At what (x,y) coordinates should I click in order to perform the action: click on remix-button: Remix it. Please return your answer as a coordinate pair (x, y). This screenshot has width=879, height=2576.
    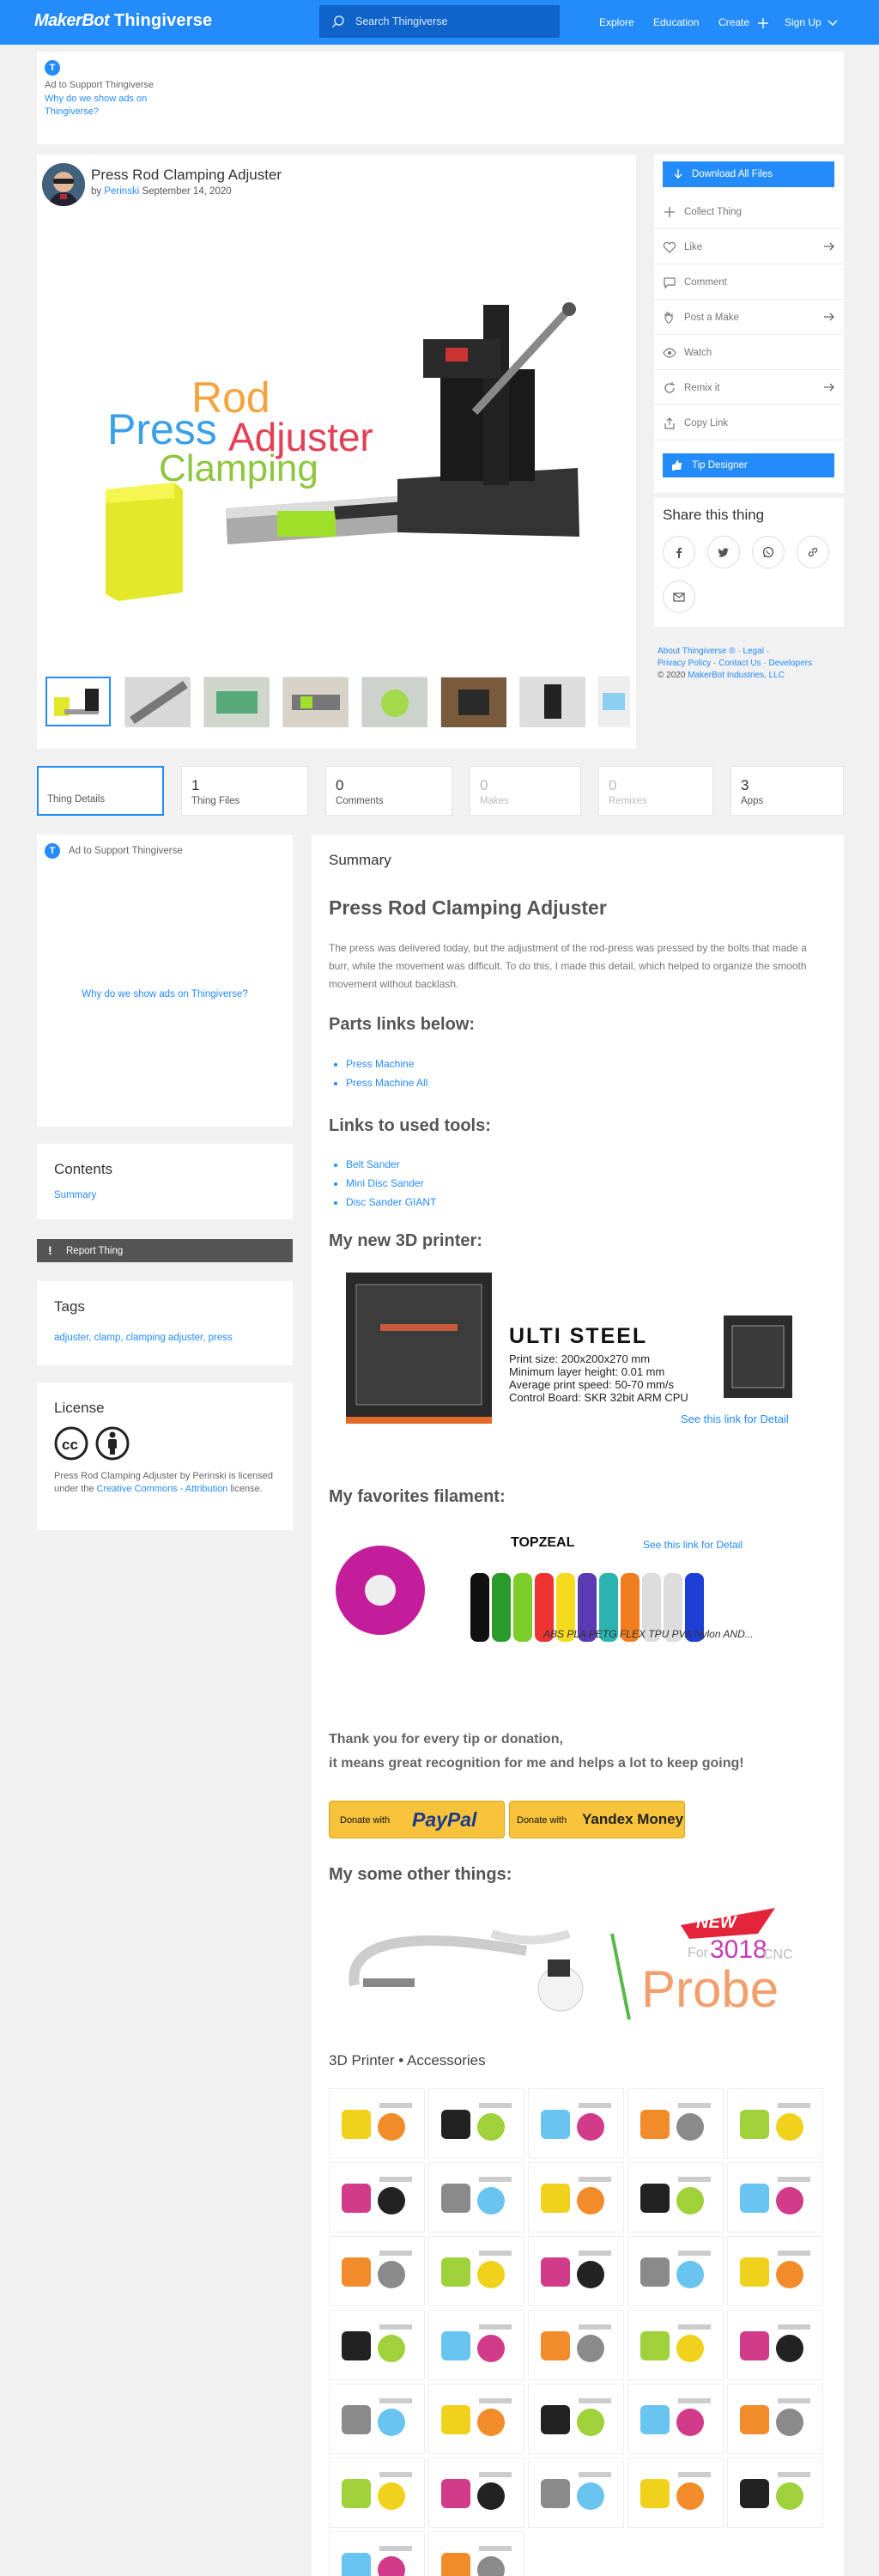
    Looking at the image, I should click on (749, 388).